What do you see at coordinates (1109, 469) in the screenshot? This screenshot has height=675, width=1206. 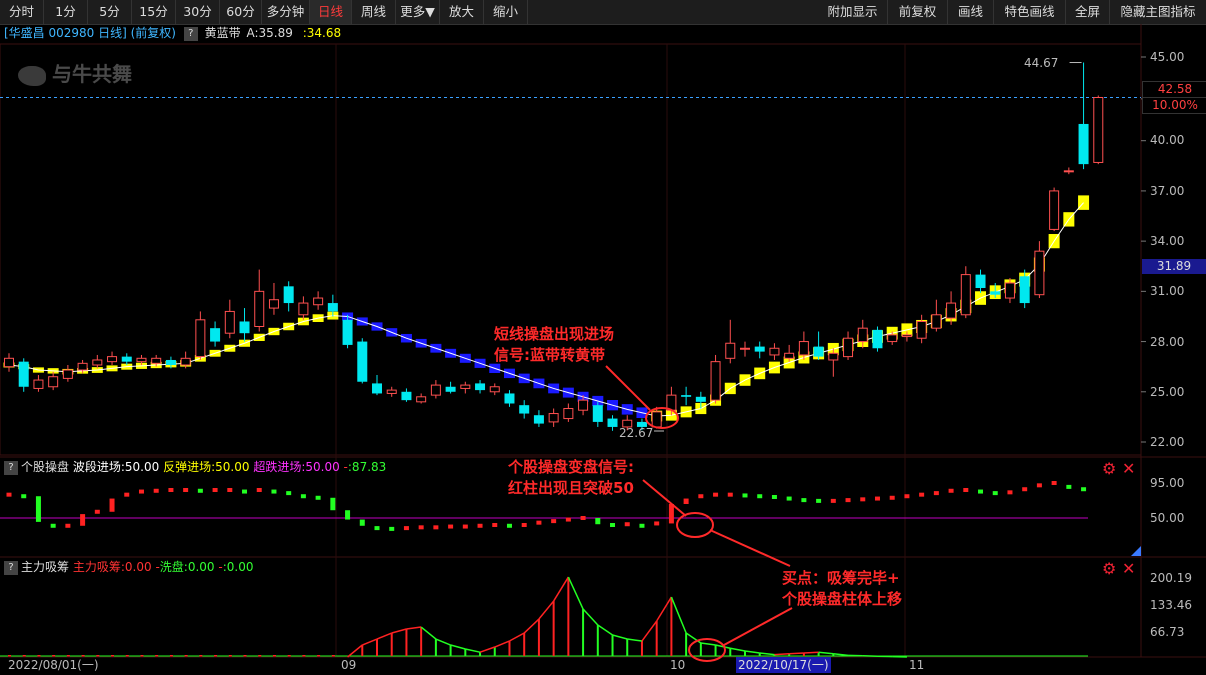 I see `panel2-settings-gear-icon: ⚙` at bounding box center [1109, 469].